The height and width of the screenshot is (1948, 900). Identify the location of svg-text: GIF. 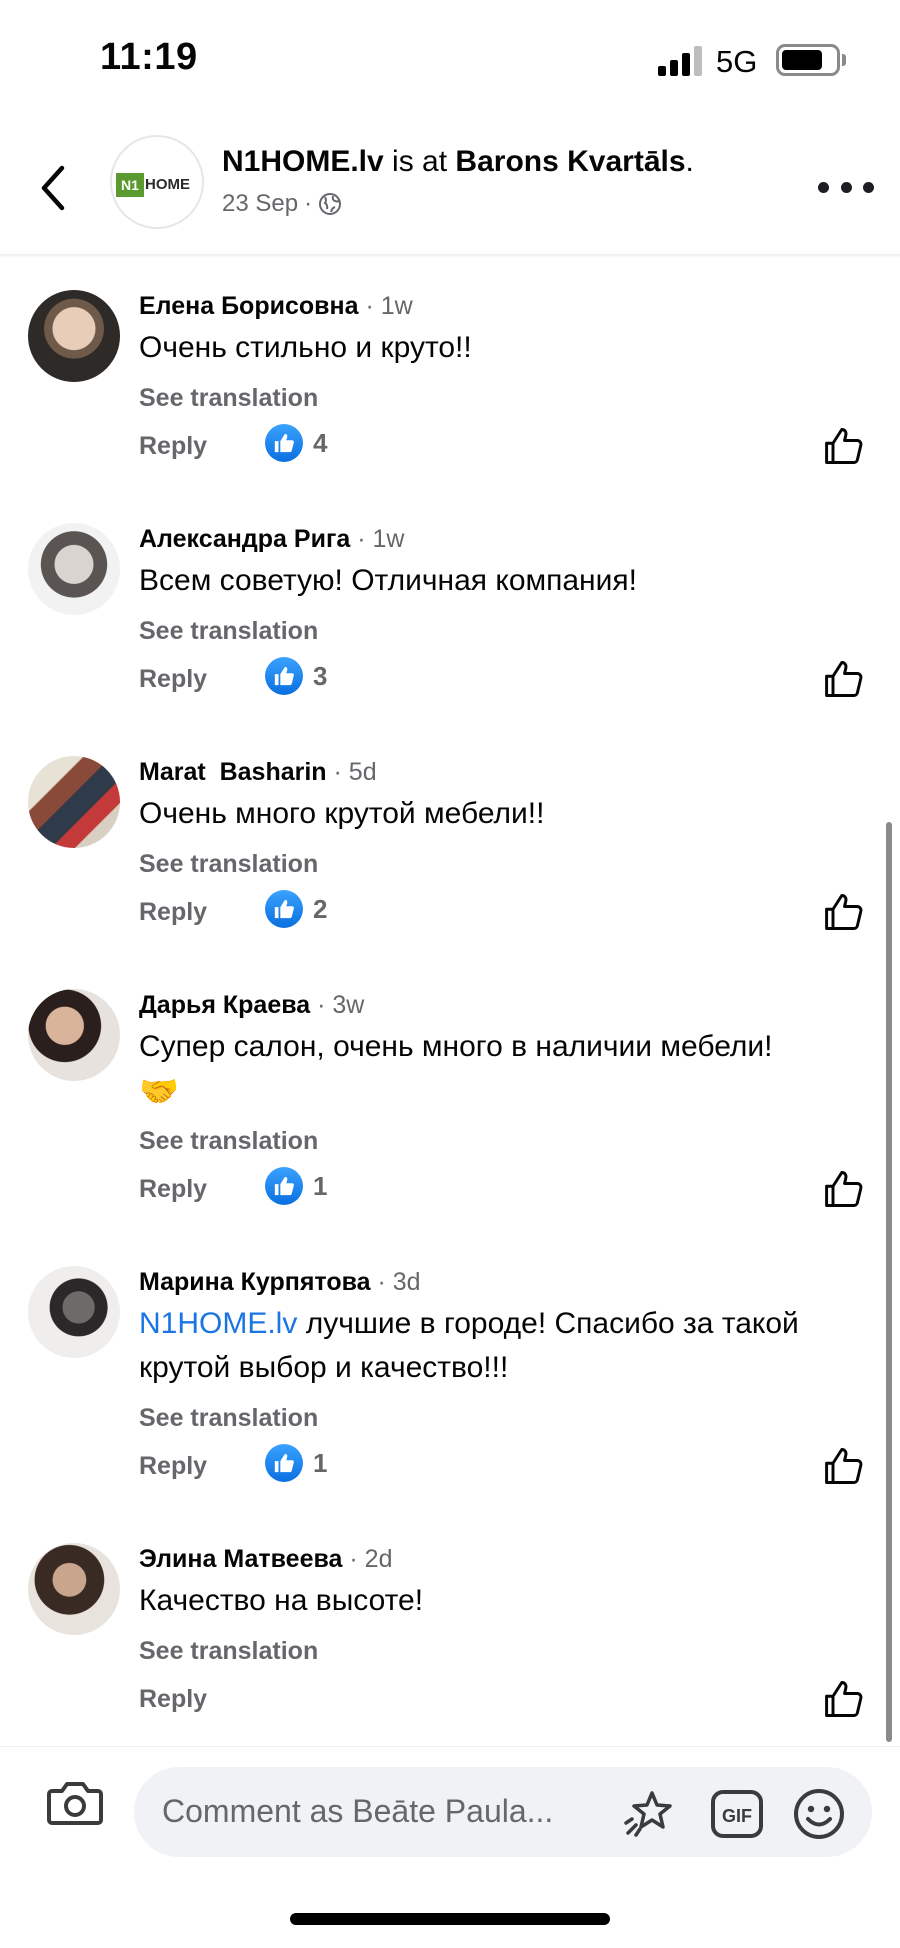
(737, 1816).